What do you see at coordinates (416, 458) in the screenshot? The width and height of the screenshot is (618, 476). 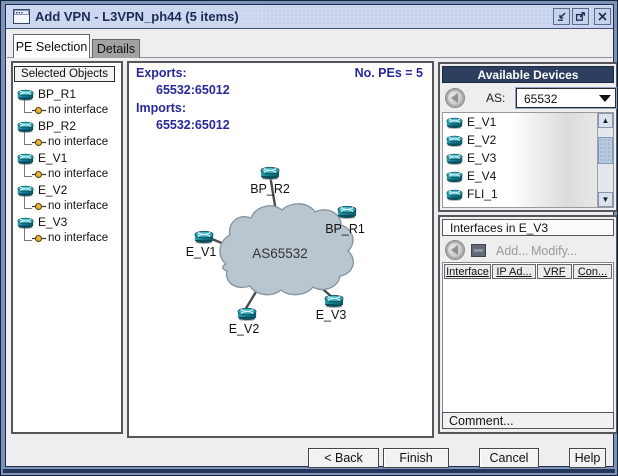 I see `finish-button: Finish` at bounding box center [416, 458].